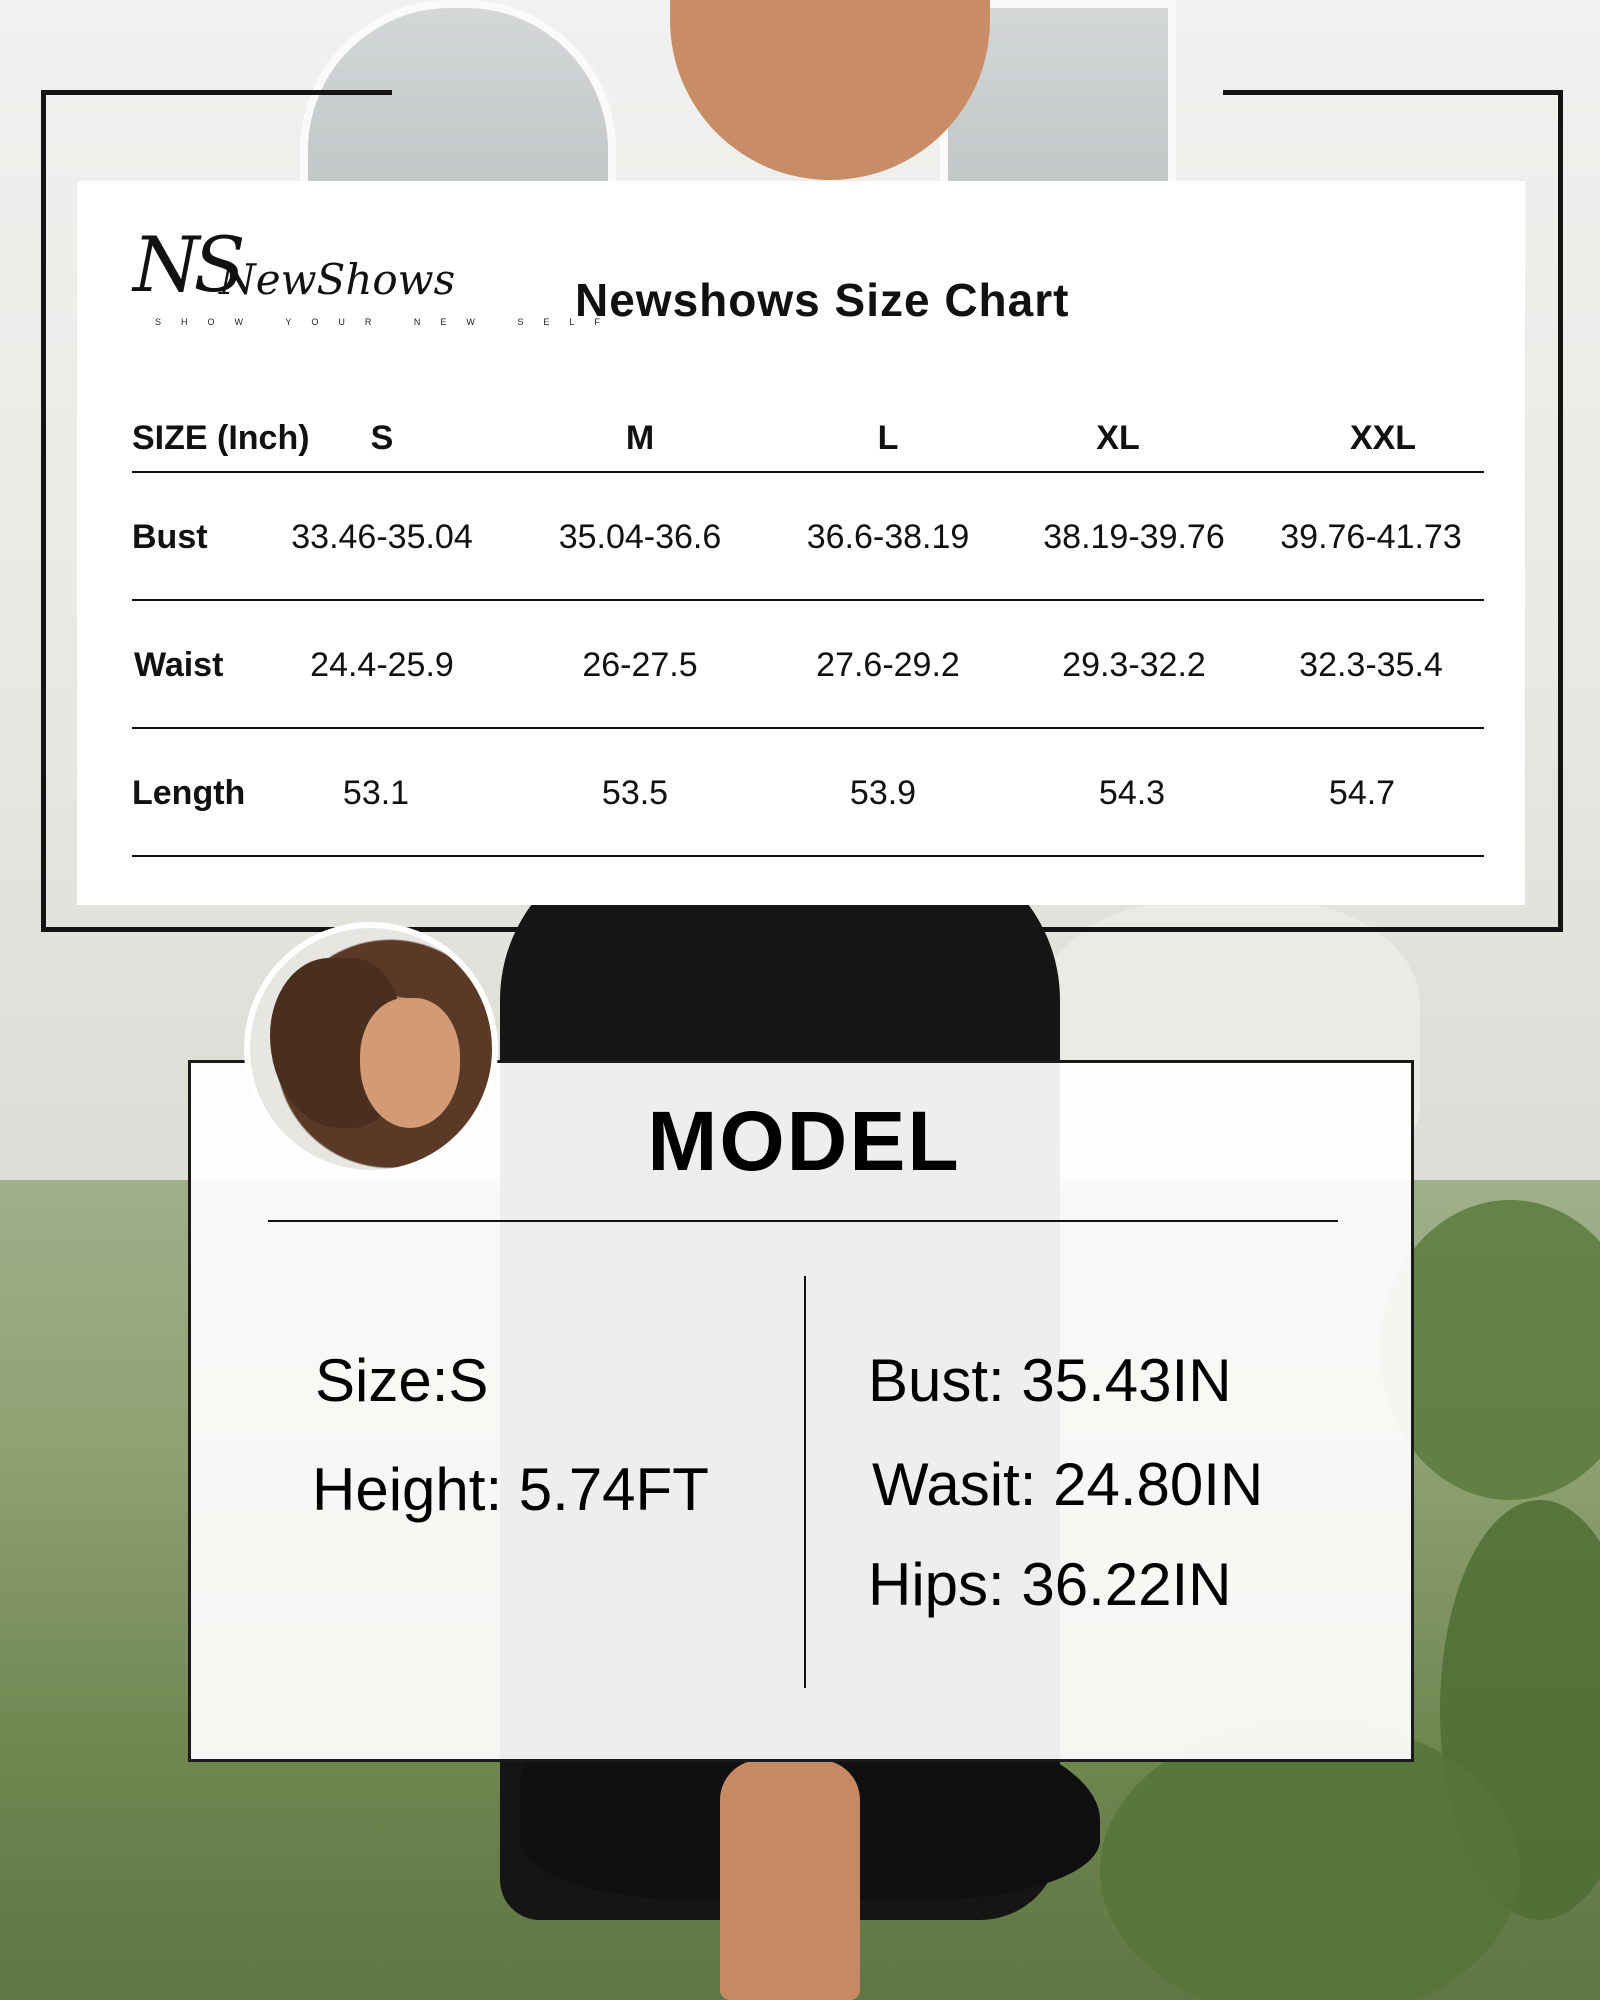 The height and width of the screenshot is (2000, 1600). I want to click on model-column-divider, so click(805, 1482).